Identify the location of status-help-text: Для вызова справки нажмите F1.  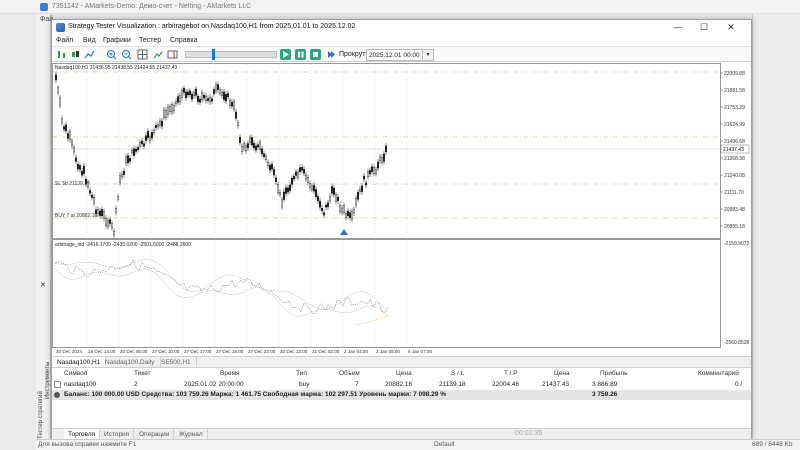
(87, 444).